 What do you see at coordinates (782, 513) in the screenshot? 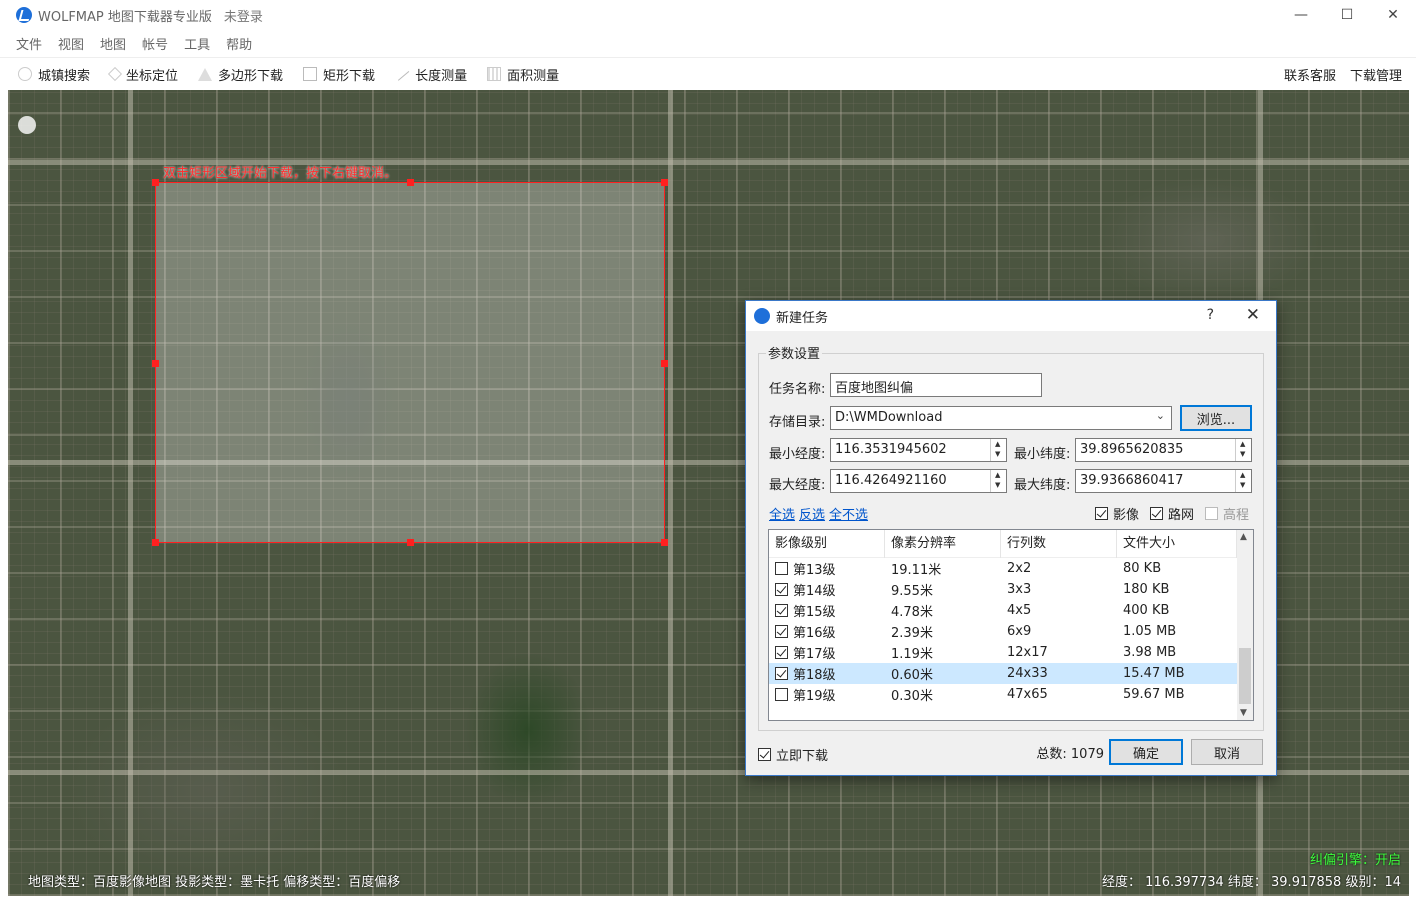
I see `select-all-link: 全选` at bounding box center [782, 513].